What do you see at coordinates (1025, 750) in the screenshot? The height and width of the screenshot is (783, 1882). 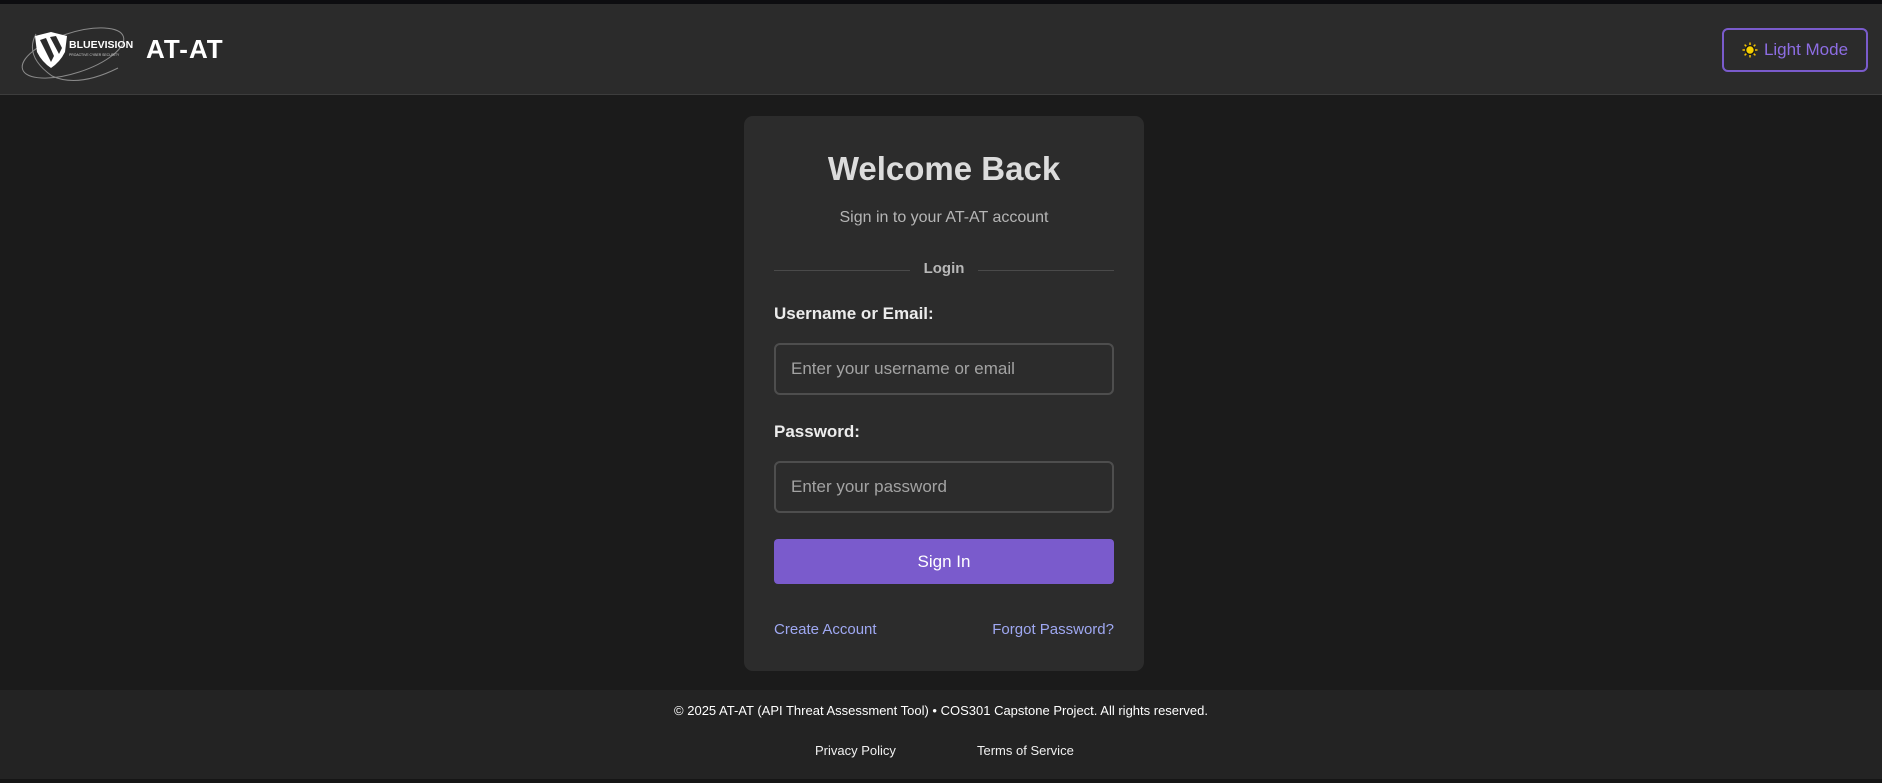 I see `terms-of-service-link: Terms of Service` at bounding box center [1025, 750].